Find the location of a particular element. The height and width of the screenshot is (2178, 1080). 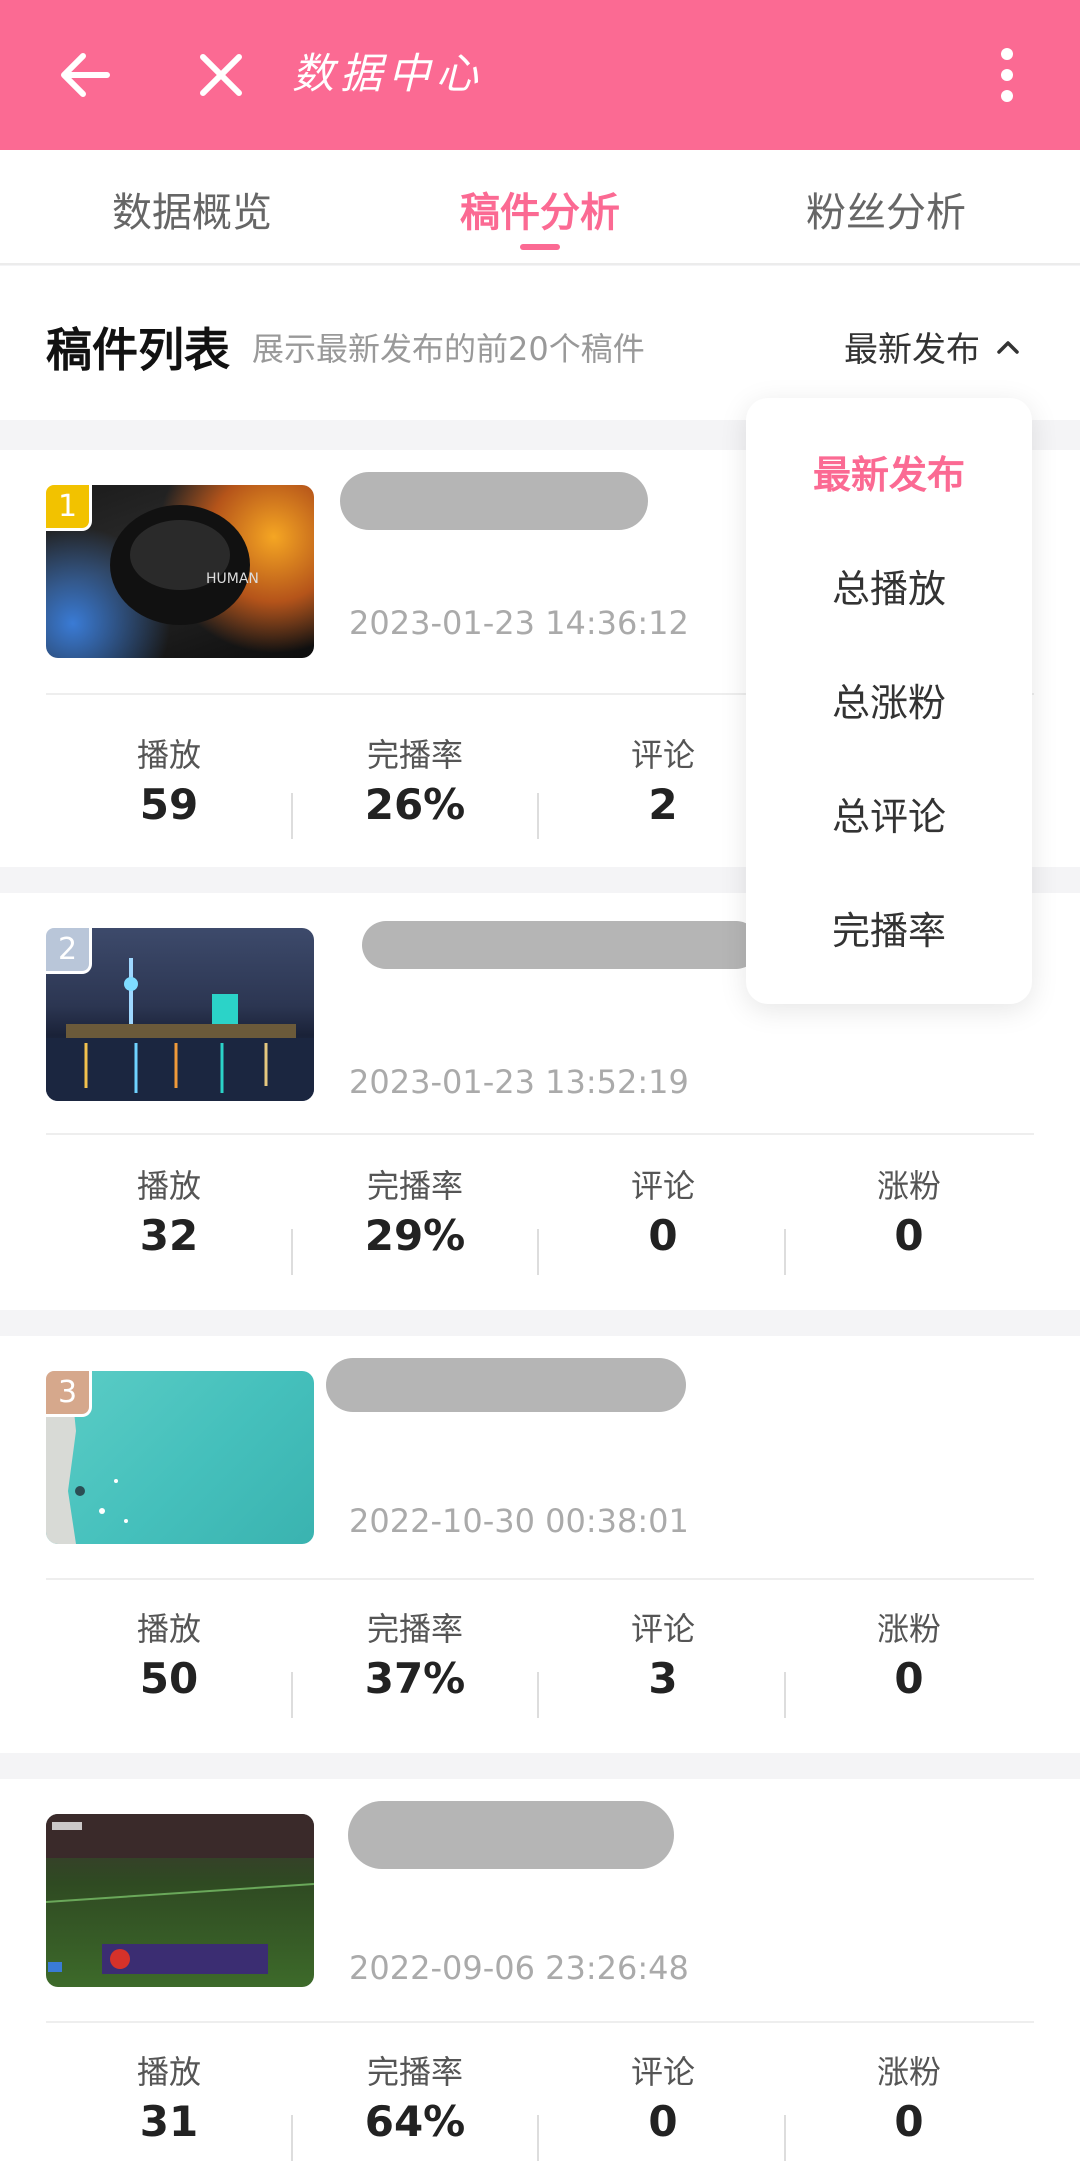

list-subtitle: 展示最新发布的前20个稿件 is located at coordinates (448, 349).